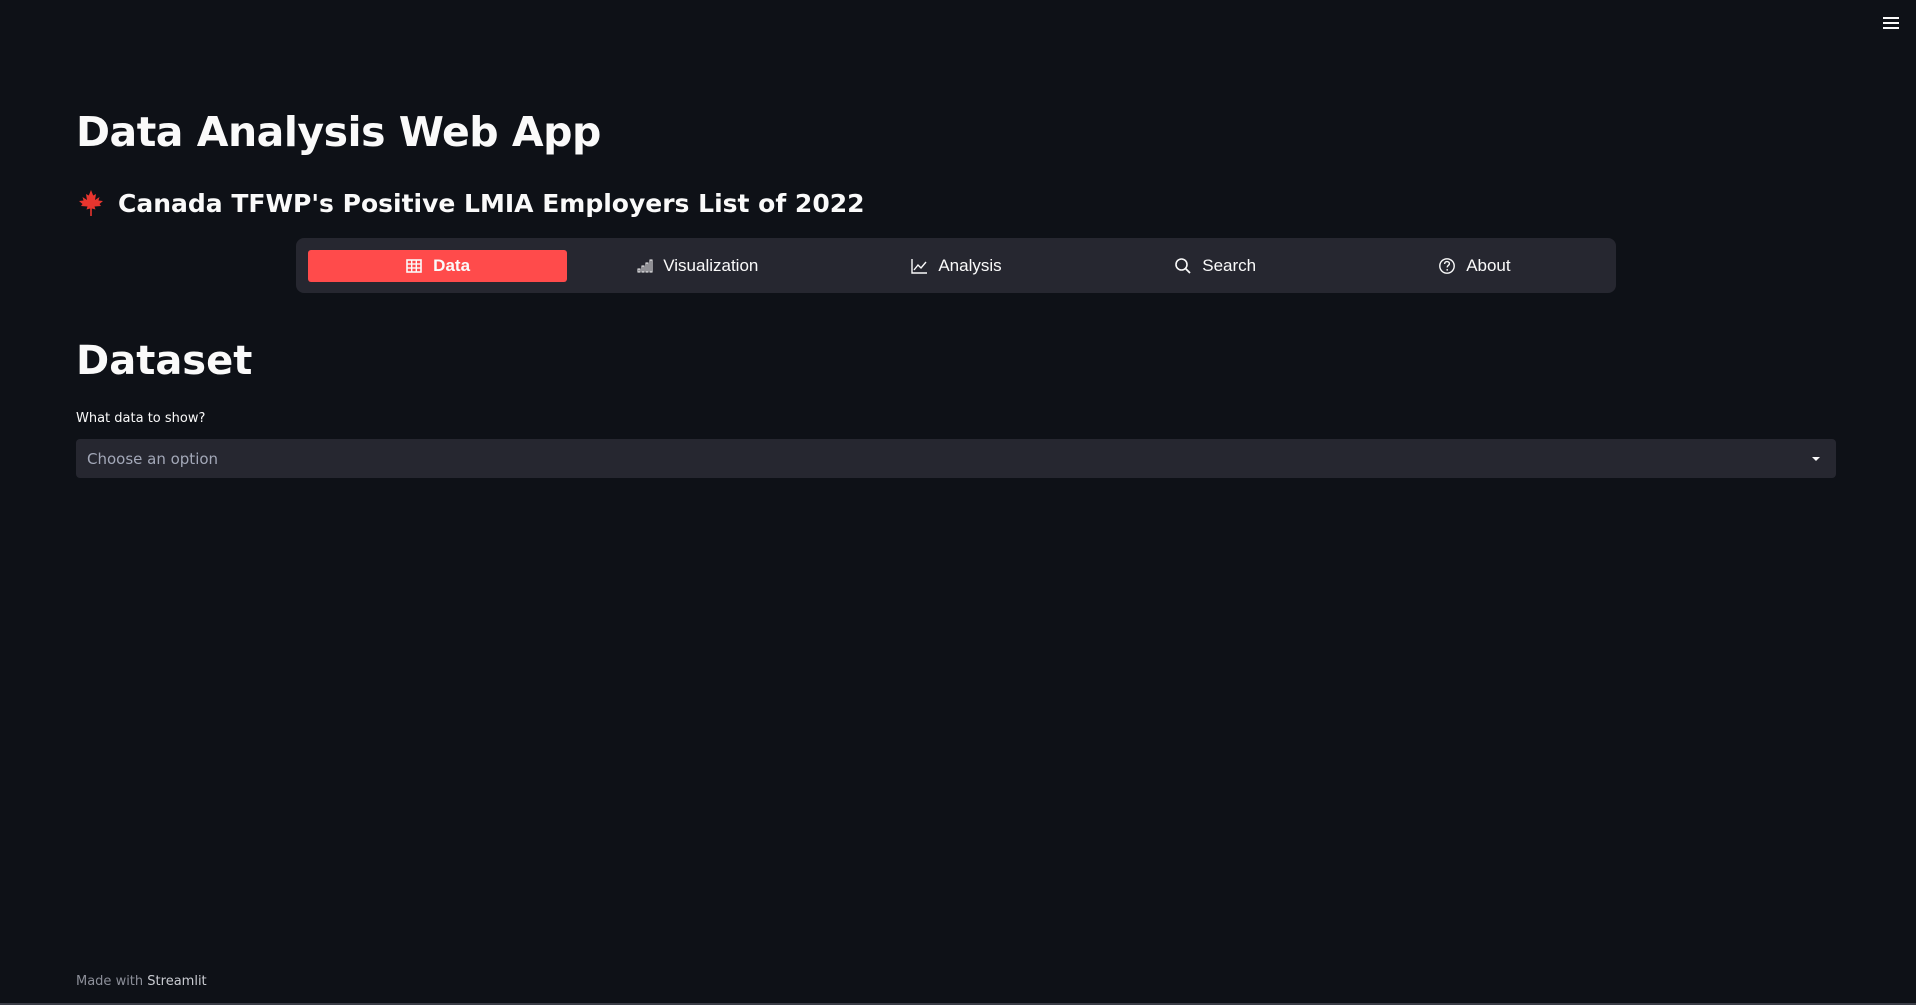  What do you see at coordinates (1229, 265) in the screenshot?
I see `nav-tab-search-label: Search` at bounding box center [1229, 265].